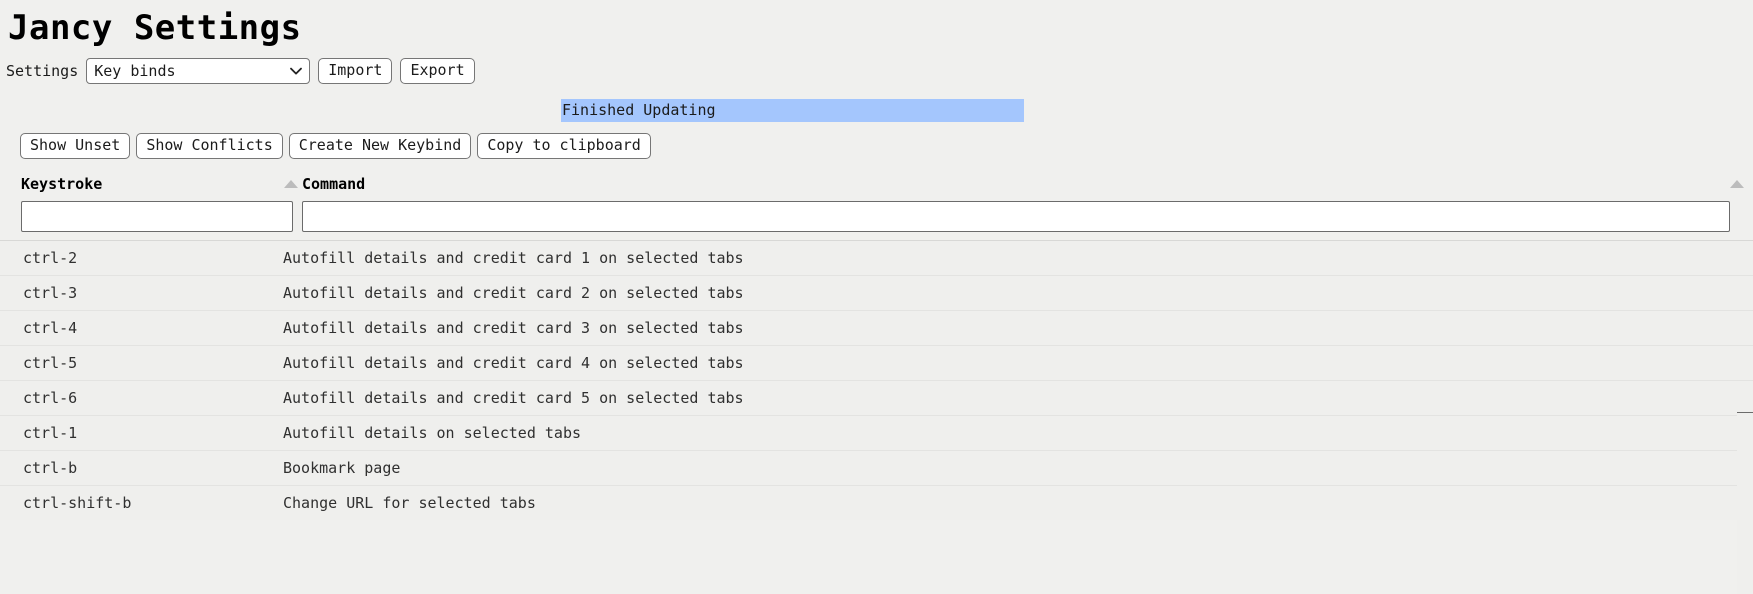 This screenshot has height=594, width=1753. I want to click on table-row: ctrl-shift-b Change URL for selected tabs, so click(876, 502).